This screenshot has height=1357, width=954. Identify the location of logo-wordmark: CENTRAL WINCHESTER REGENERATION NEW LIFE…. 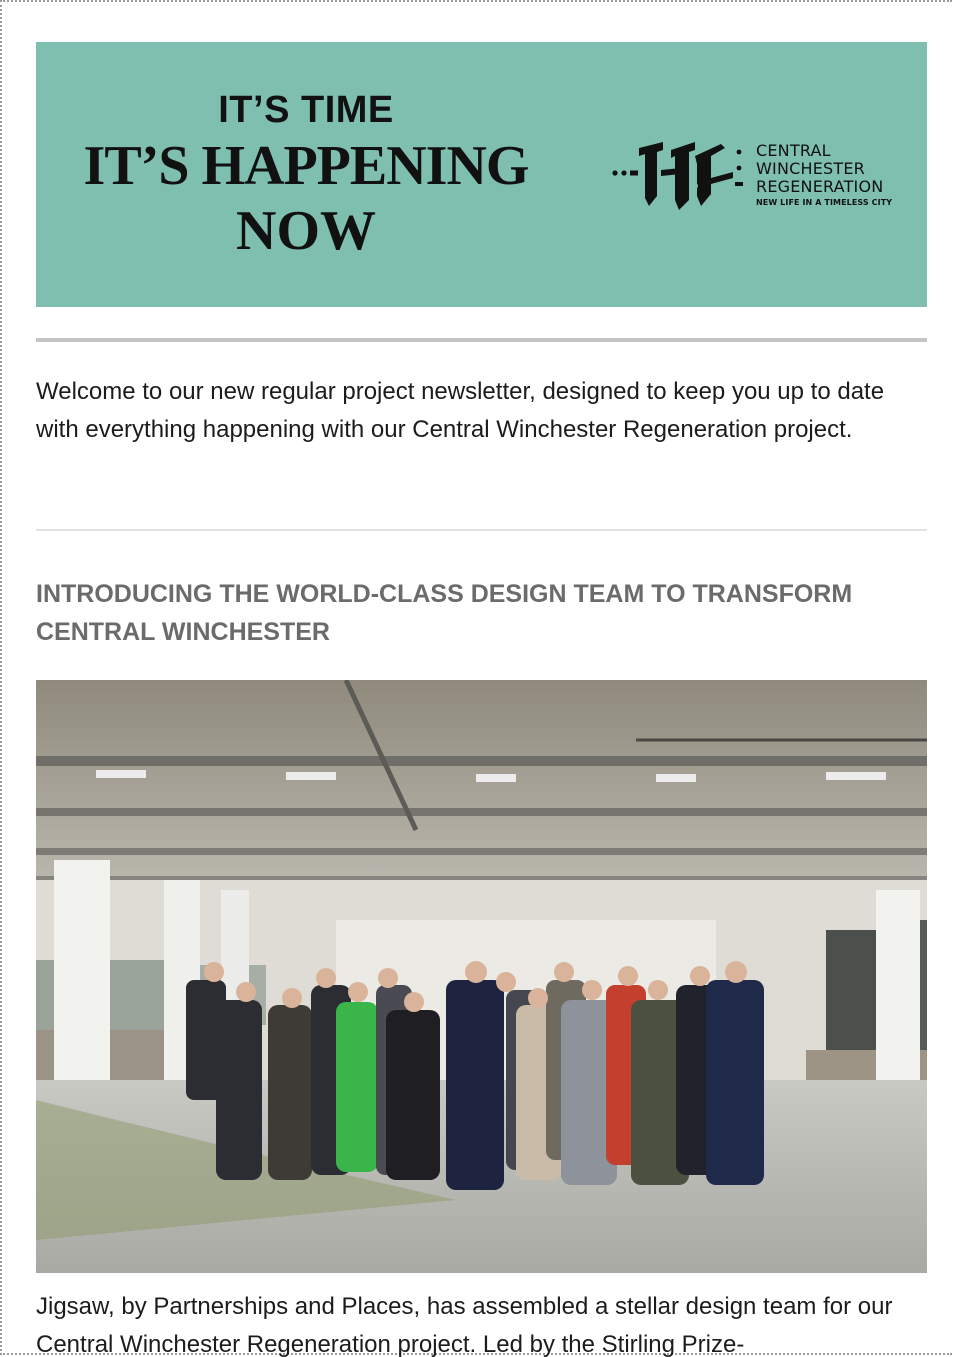
(824, 174).